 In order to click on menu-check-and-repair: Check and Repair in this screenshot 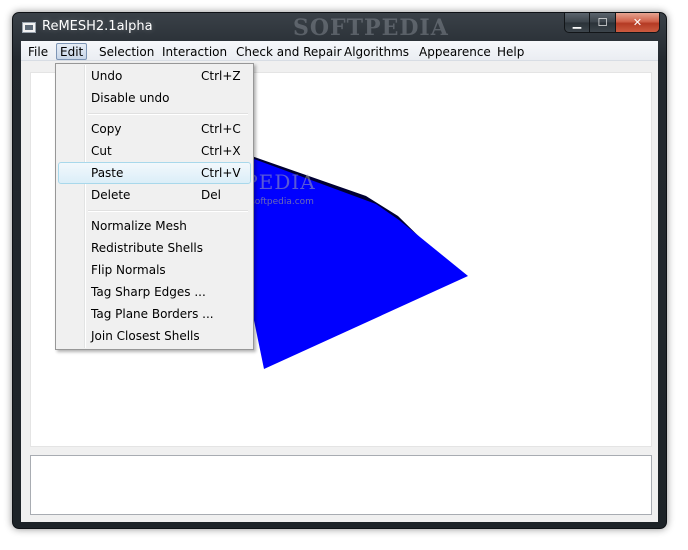, I will do `click(289, 51)`.